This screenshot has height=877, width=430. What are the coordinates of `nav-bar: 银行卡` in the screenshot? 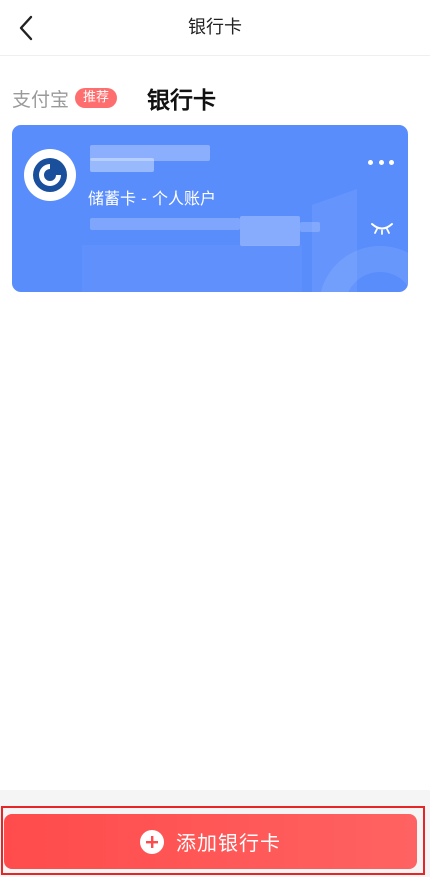 It's located at (215, 28).